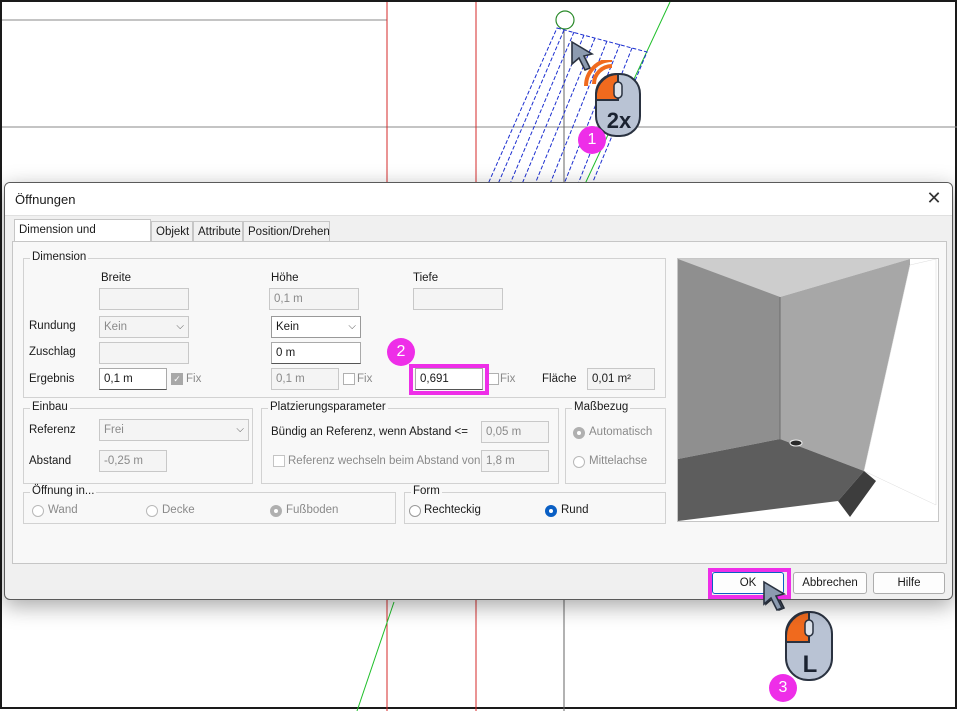  What do you see at coordinates (52, 326) in the screenshot?
I see `rundung-label: Rundung` at bounding box center [52, 326].